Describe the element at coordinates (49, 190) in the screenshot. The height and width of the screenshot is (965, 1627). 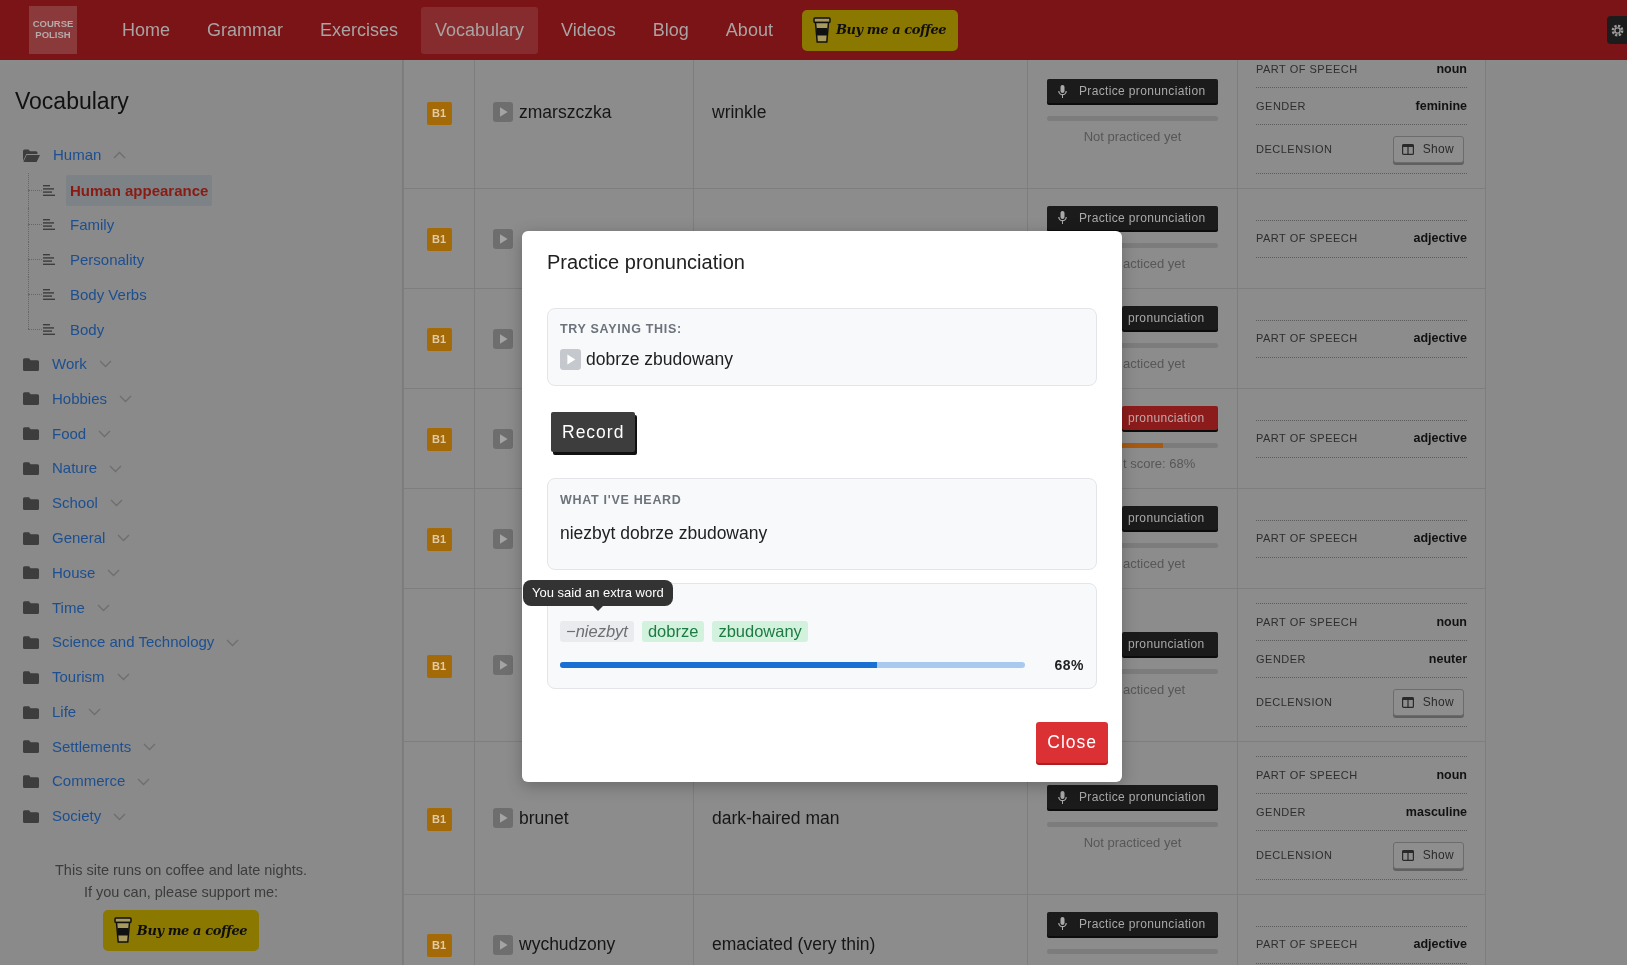
I see `list-icon` at that location.